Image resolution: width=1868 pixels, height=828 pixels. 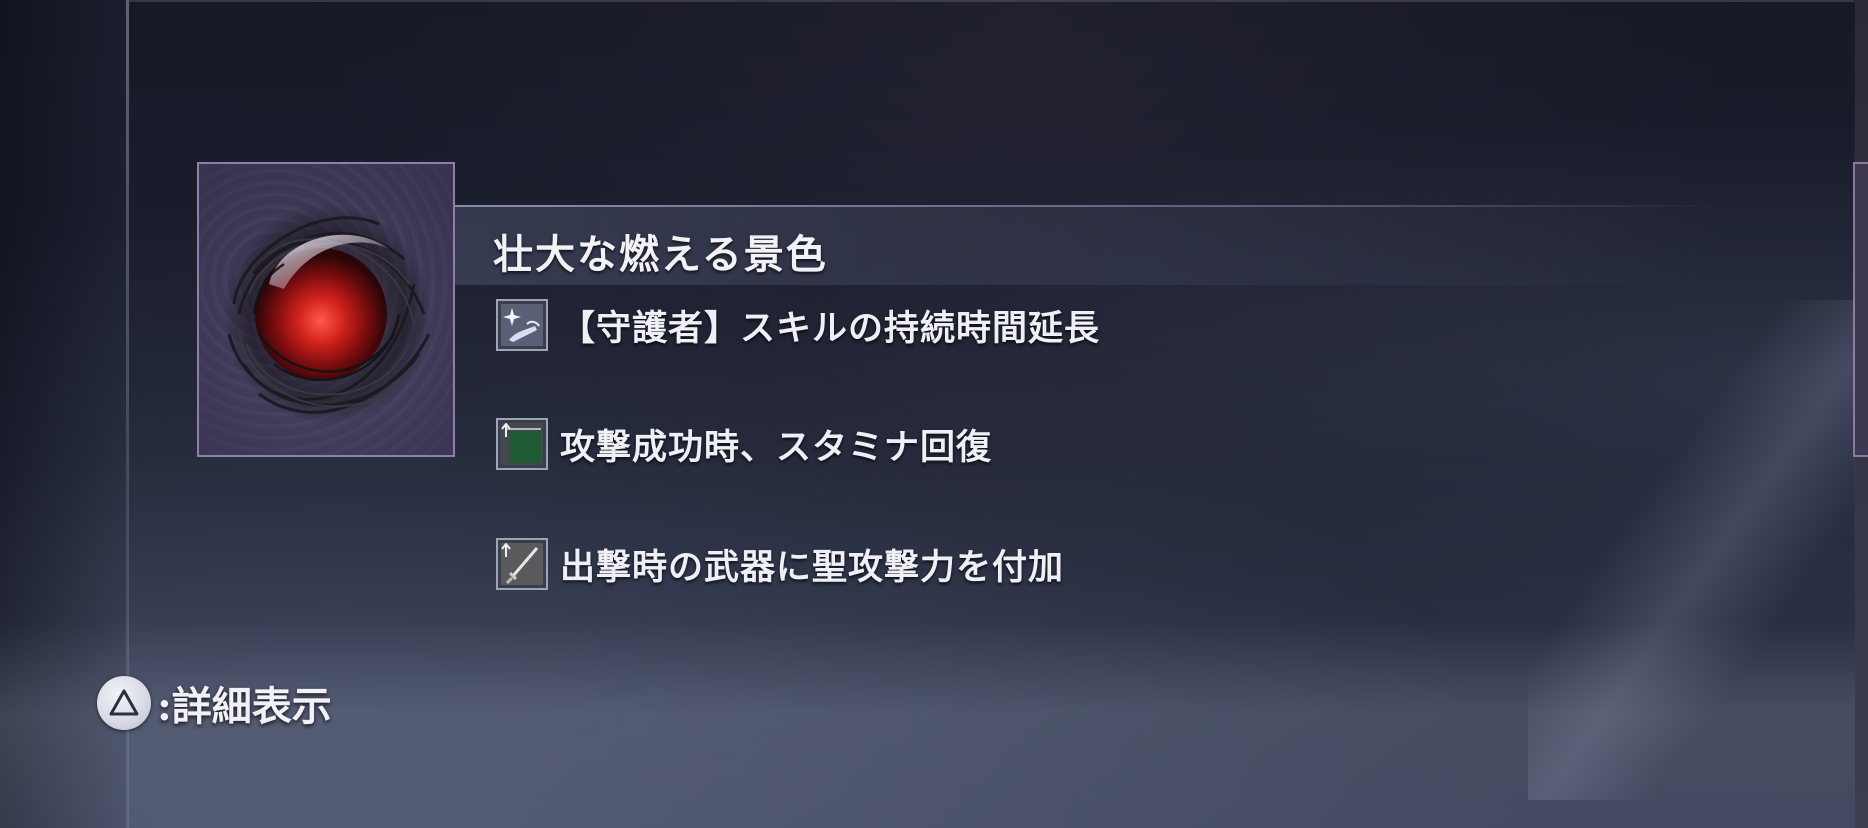 What do you see at coordinates (124, 703) in the screenshot?
I see `triangle-button-icon` at bounding box center [124, 703].